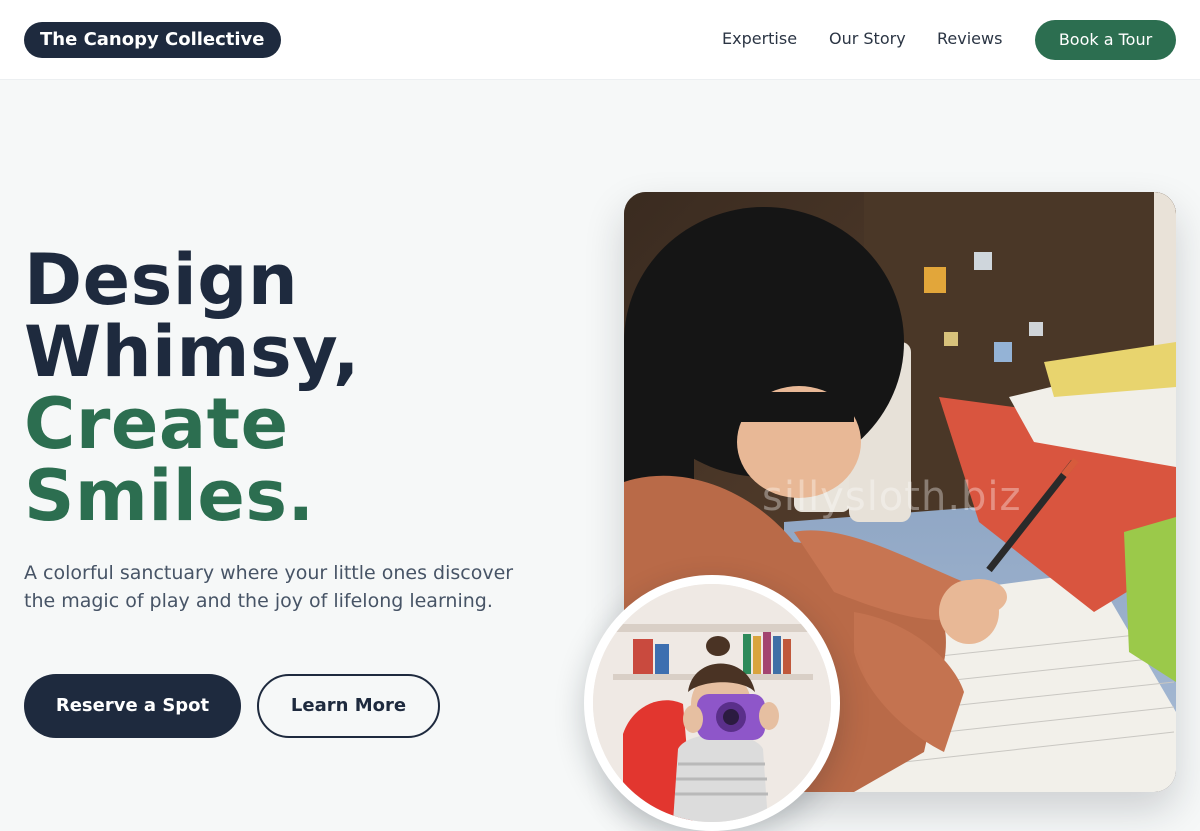 The image size is (1200, 831). I want to click on hero-title-line: Whimsy,, so click(192, 352).